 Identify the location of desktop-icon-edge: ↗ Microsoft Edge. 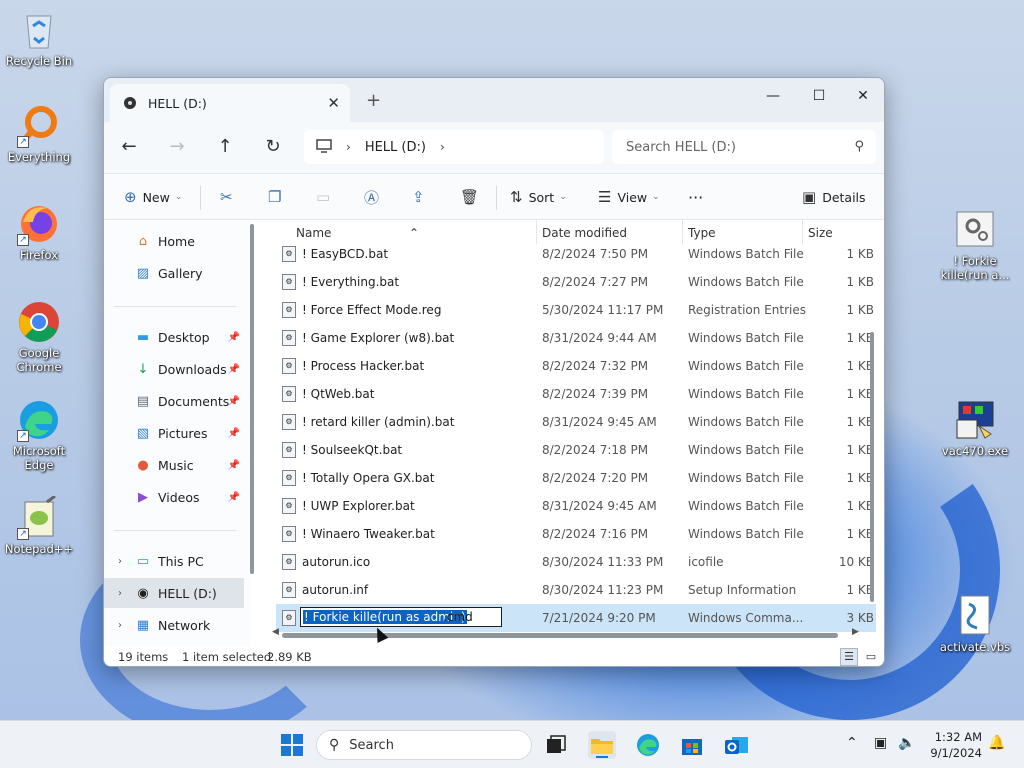
(39, 435).